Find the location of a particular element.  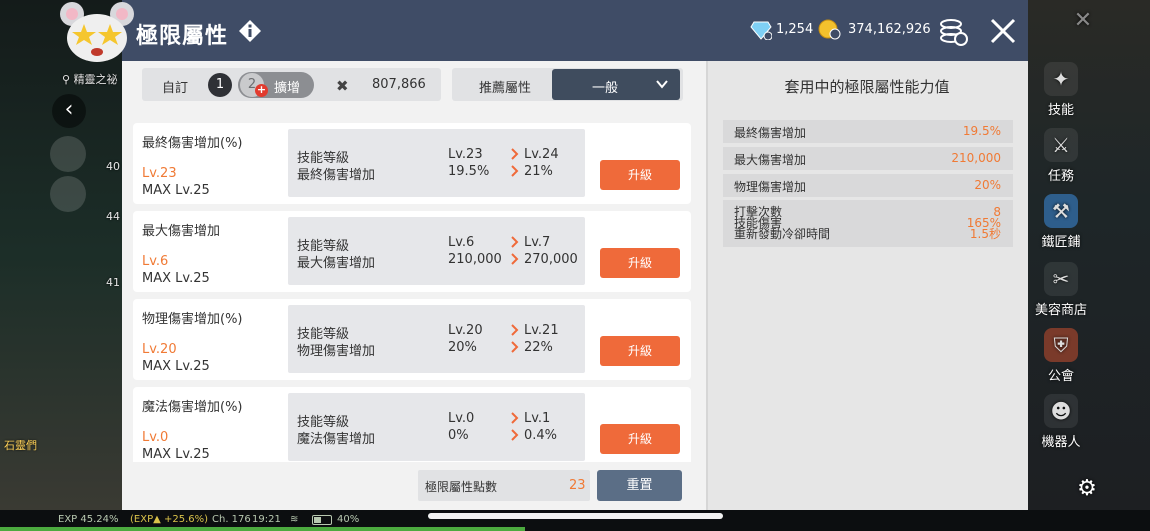

attribute-detail: 技能等級 魔法傷害增加 Lv.0 0% Lv.1 0.4% is located at coordinates (436, 427).